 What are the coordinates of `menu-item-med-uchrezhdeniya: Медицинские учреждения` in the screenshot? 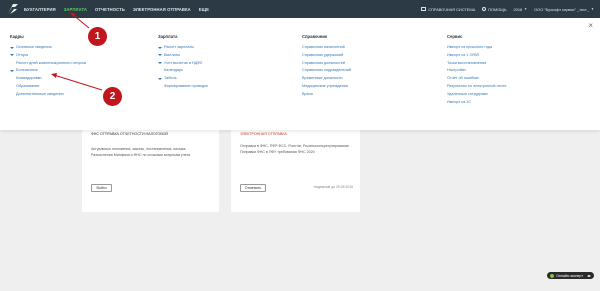 It's located at (326, 87).